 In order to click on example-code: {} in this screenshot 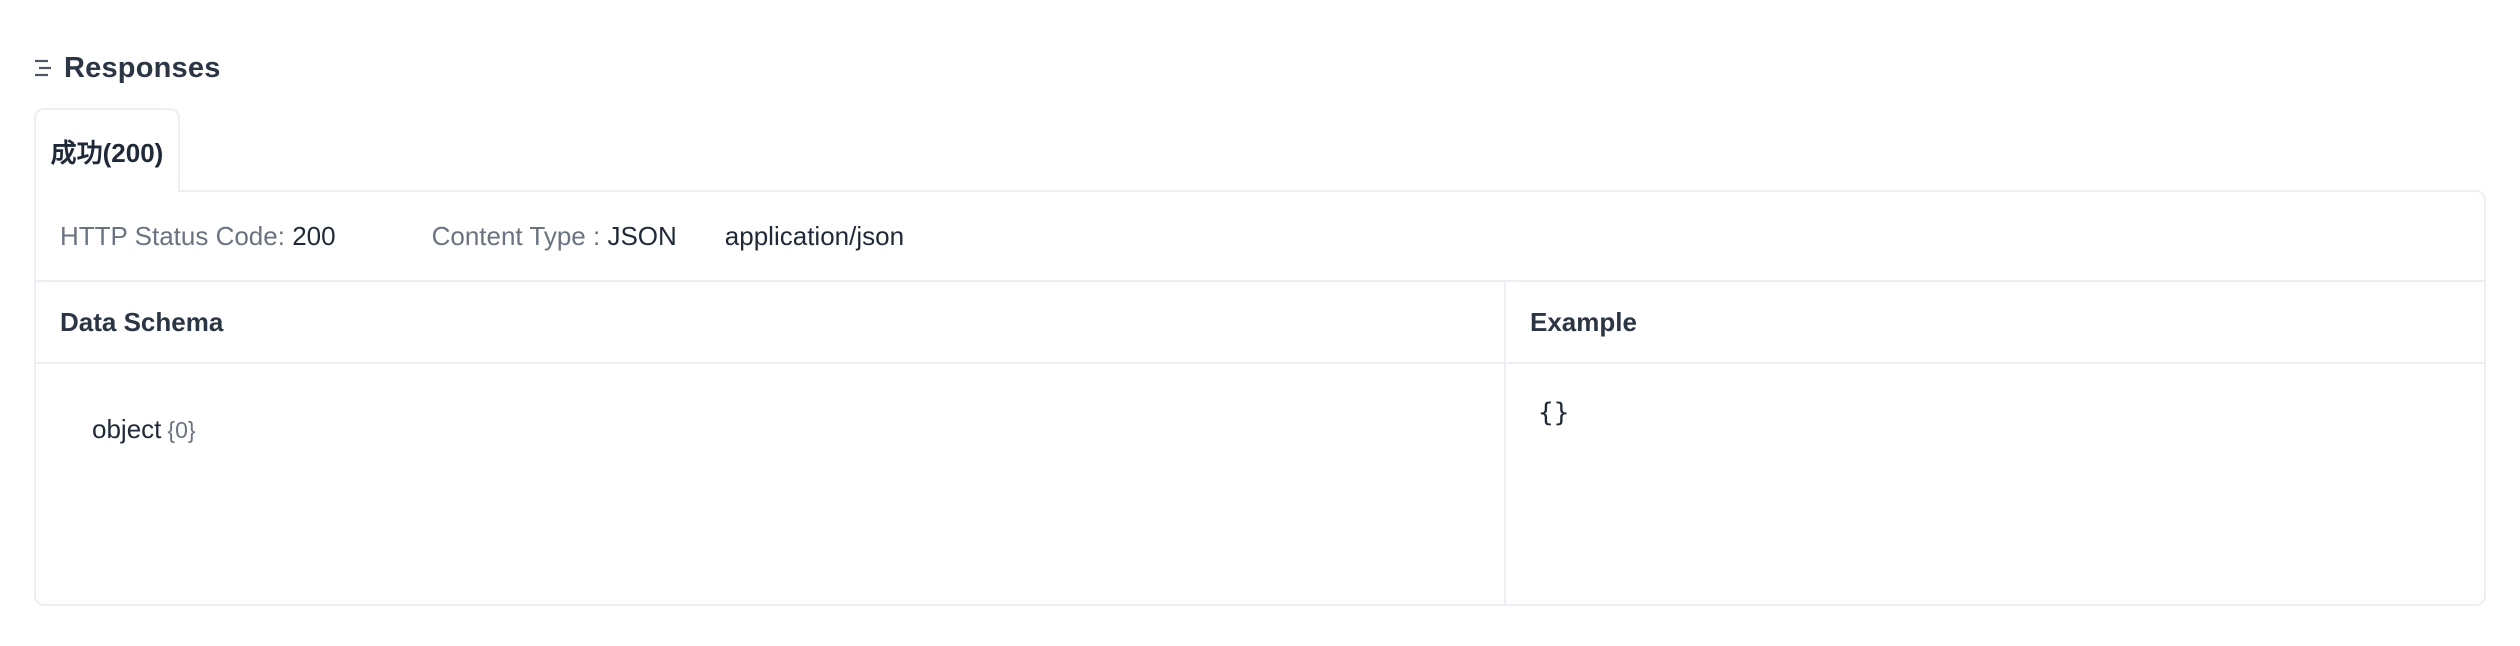, I will do `click(1995, 396)`.